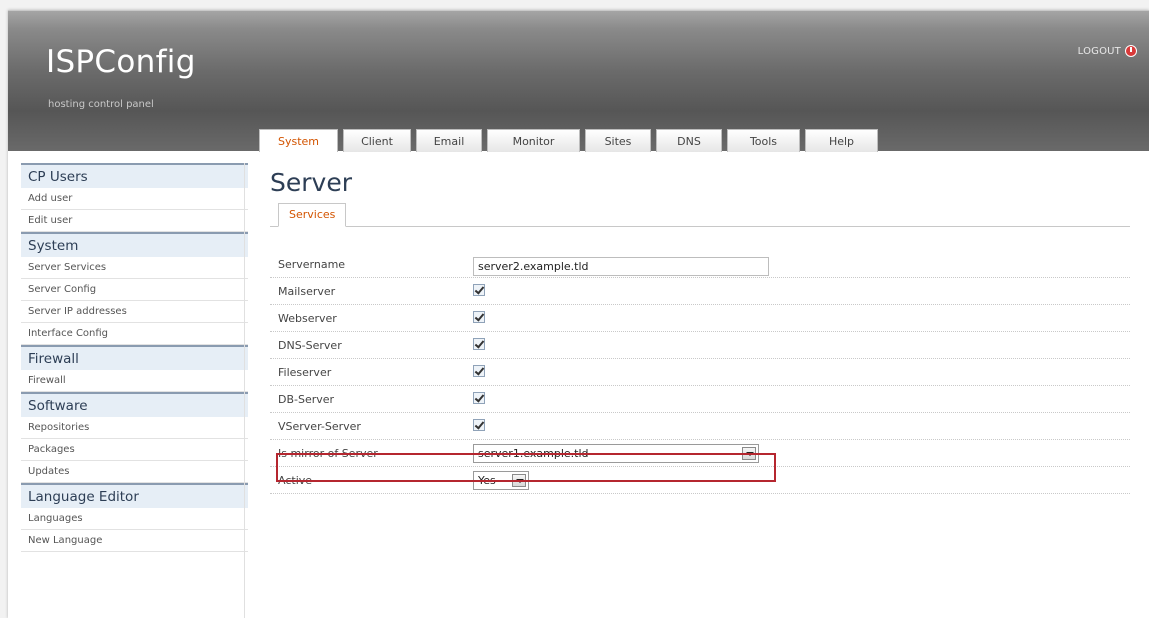 The width and height of the screenshot is (1149, 618). What do you see at coordinates (700, 215) in the screenshot?
I see `subtab-bar: Services` at bounding box center [700, 215].